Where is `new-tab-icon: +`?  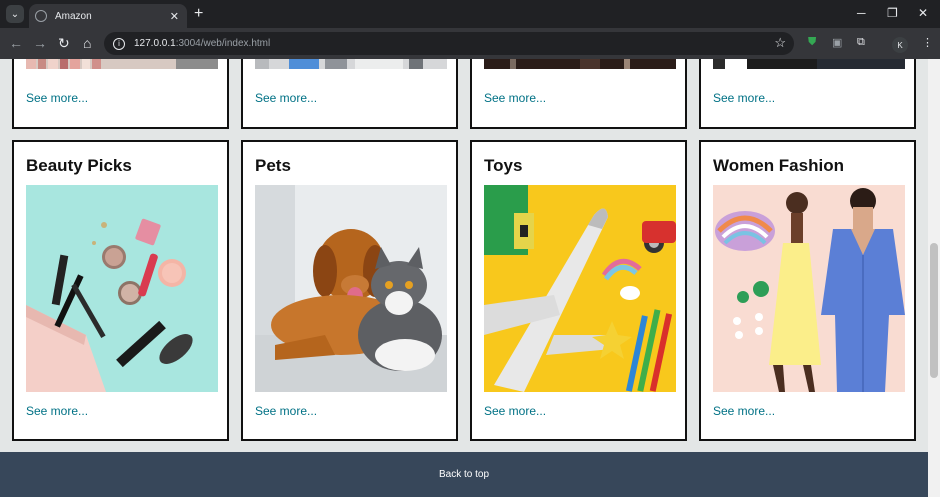 new-tab-icon: + is located at coordinates (198, 14).